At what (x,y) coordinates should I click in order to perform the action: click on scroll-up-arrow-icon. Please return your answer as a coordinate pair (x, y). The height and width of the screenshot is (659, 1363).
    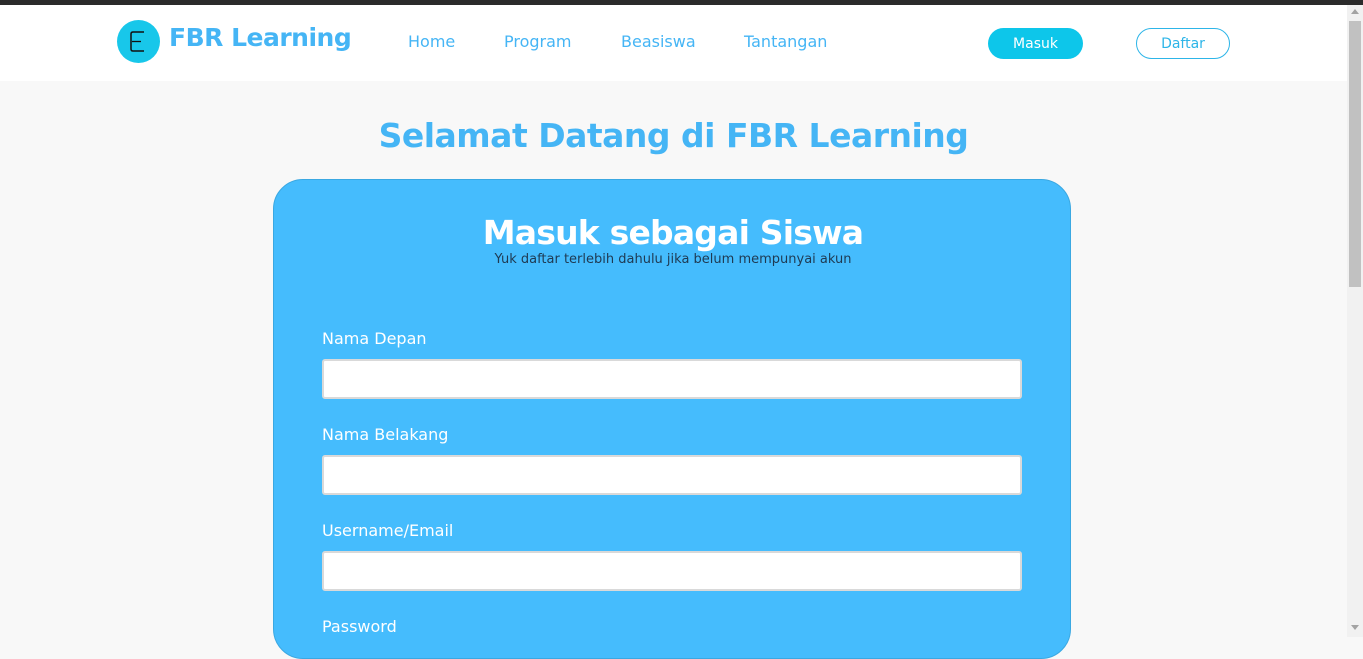
    Looking at the image, I should click on (1355, 11).